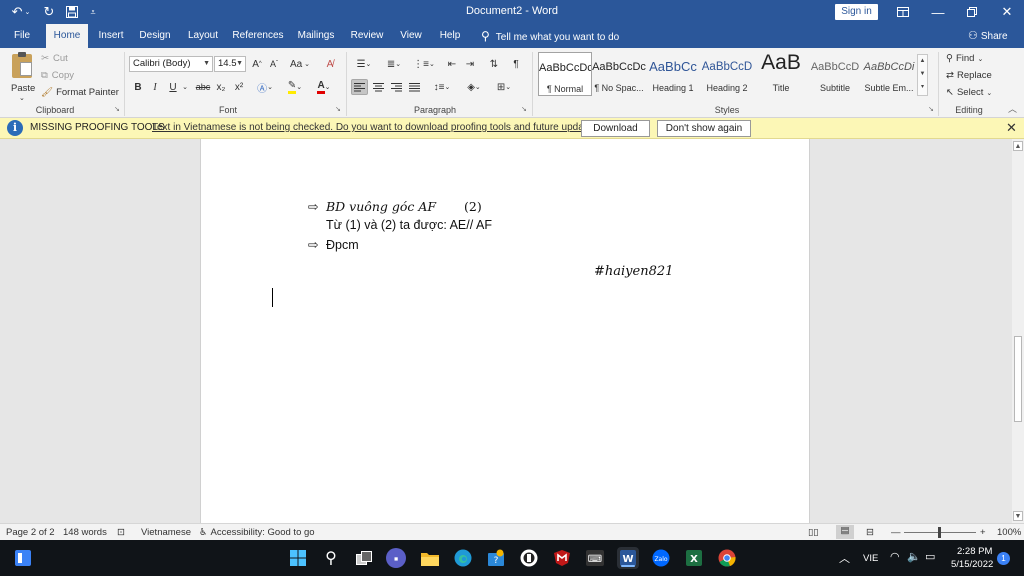 This screenshot has width=1024, height=576. I want to click on clear-formatting-icon: A̸, so click(330, 64).